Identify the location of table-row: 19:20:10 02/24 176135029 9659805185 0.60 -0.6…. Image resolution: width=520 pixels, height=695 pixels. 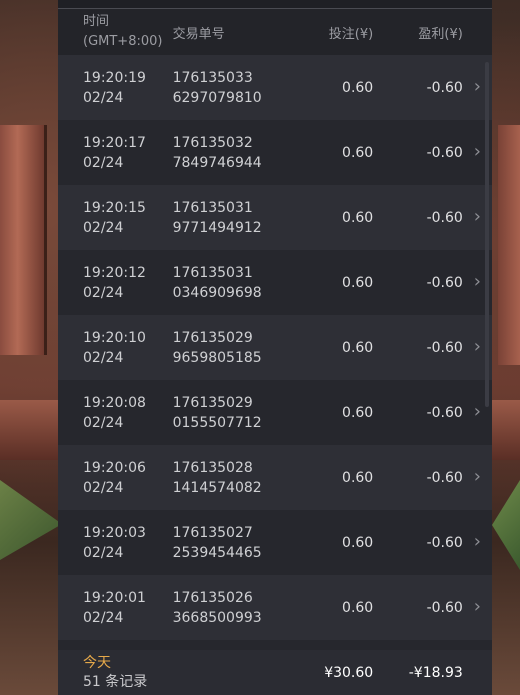
(275, 347).